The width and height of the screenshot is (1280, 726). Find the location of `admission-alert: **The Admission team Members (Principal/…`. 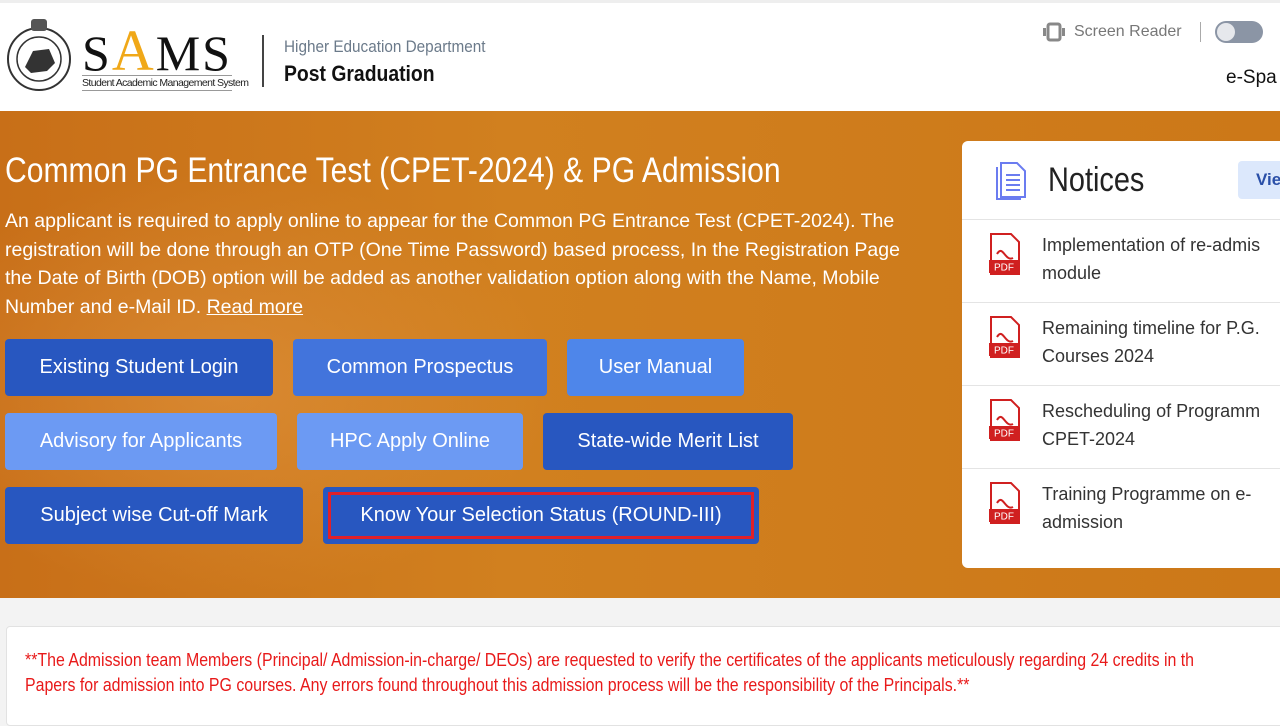

admission-alert: **The Admission team Members (Principal/… is located at coordinates (643, 676).